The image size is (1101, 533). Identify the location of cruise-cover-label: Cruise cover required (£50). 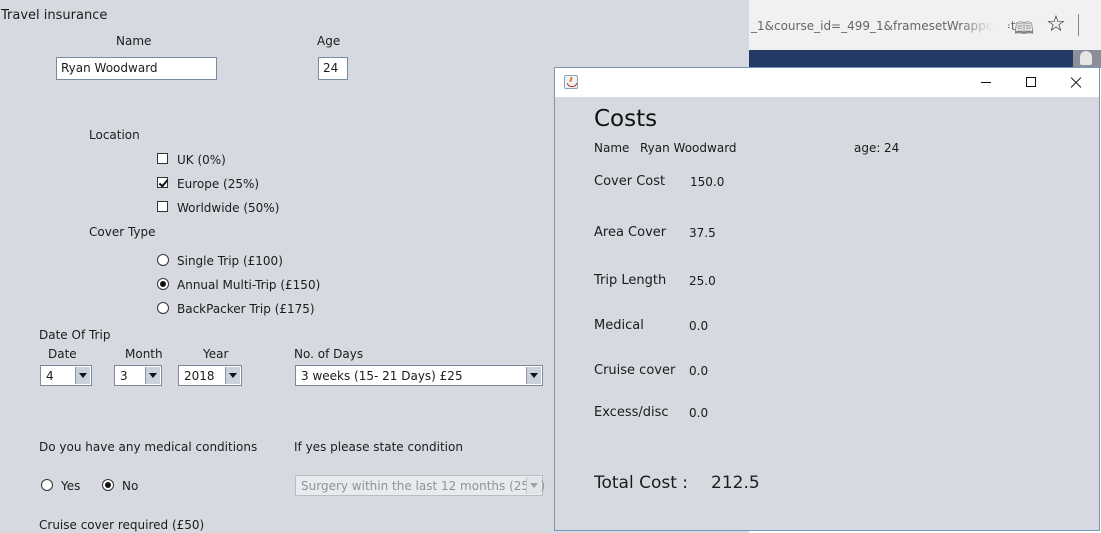
(122, 525).